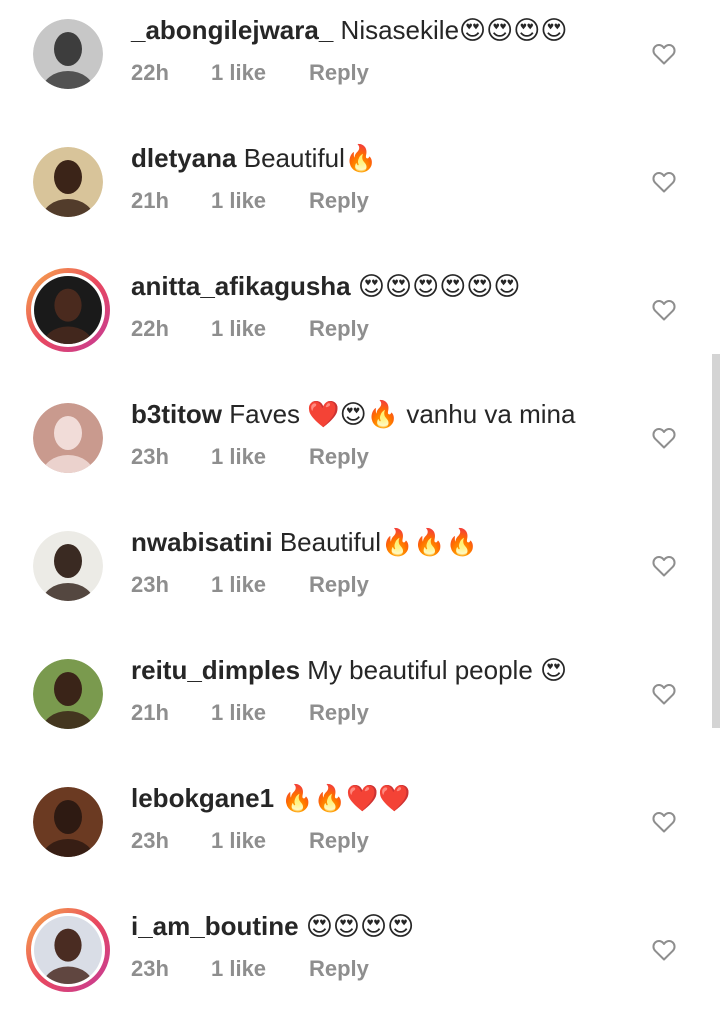 The width and height of the screenshot is (720, 1024). I want to click on comment-body: Beautiful🔥🔥🔥, so click(379, 542).